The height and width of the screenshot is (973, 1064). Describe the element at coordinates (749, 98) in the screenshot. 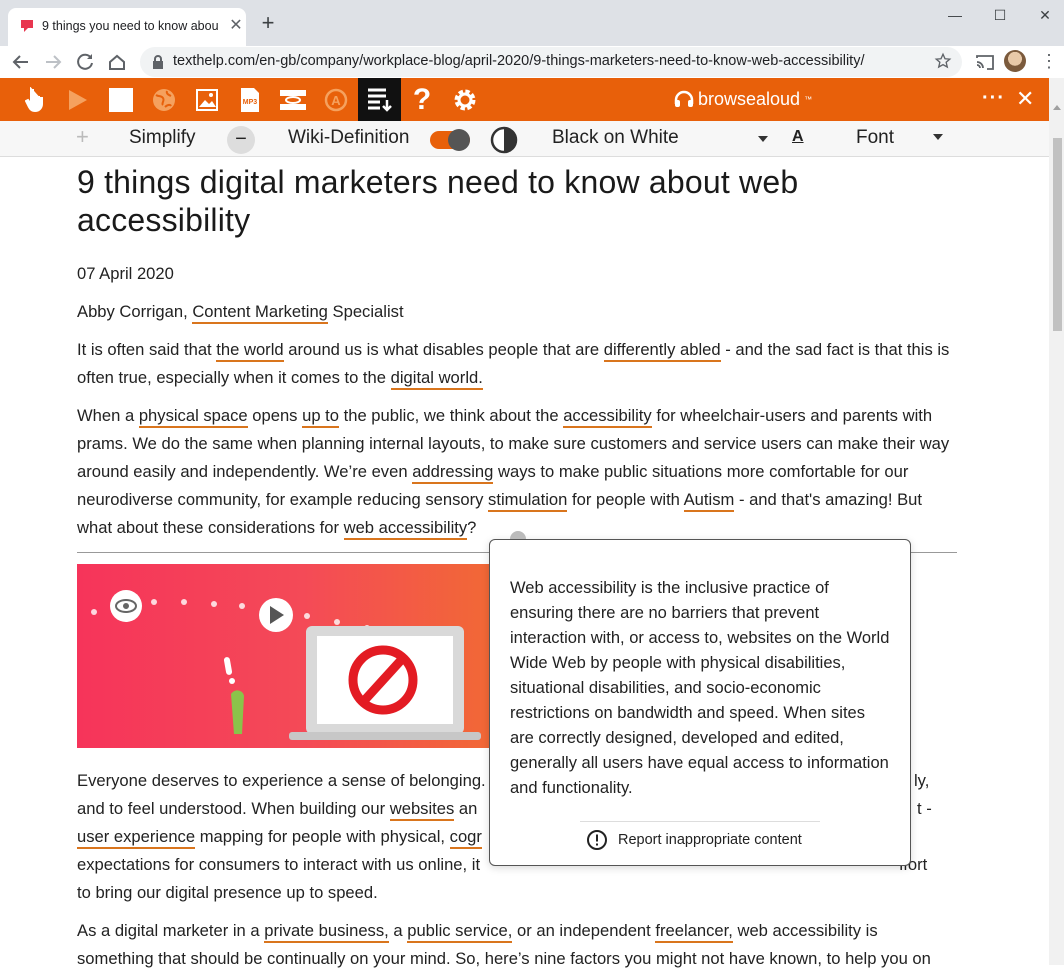

I see `logo-text: browsealoud` at that location.